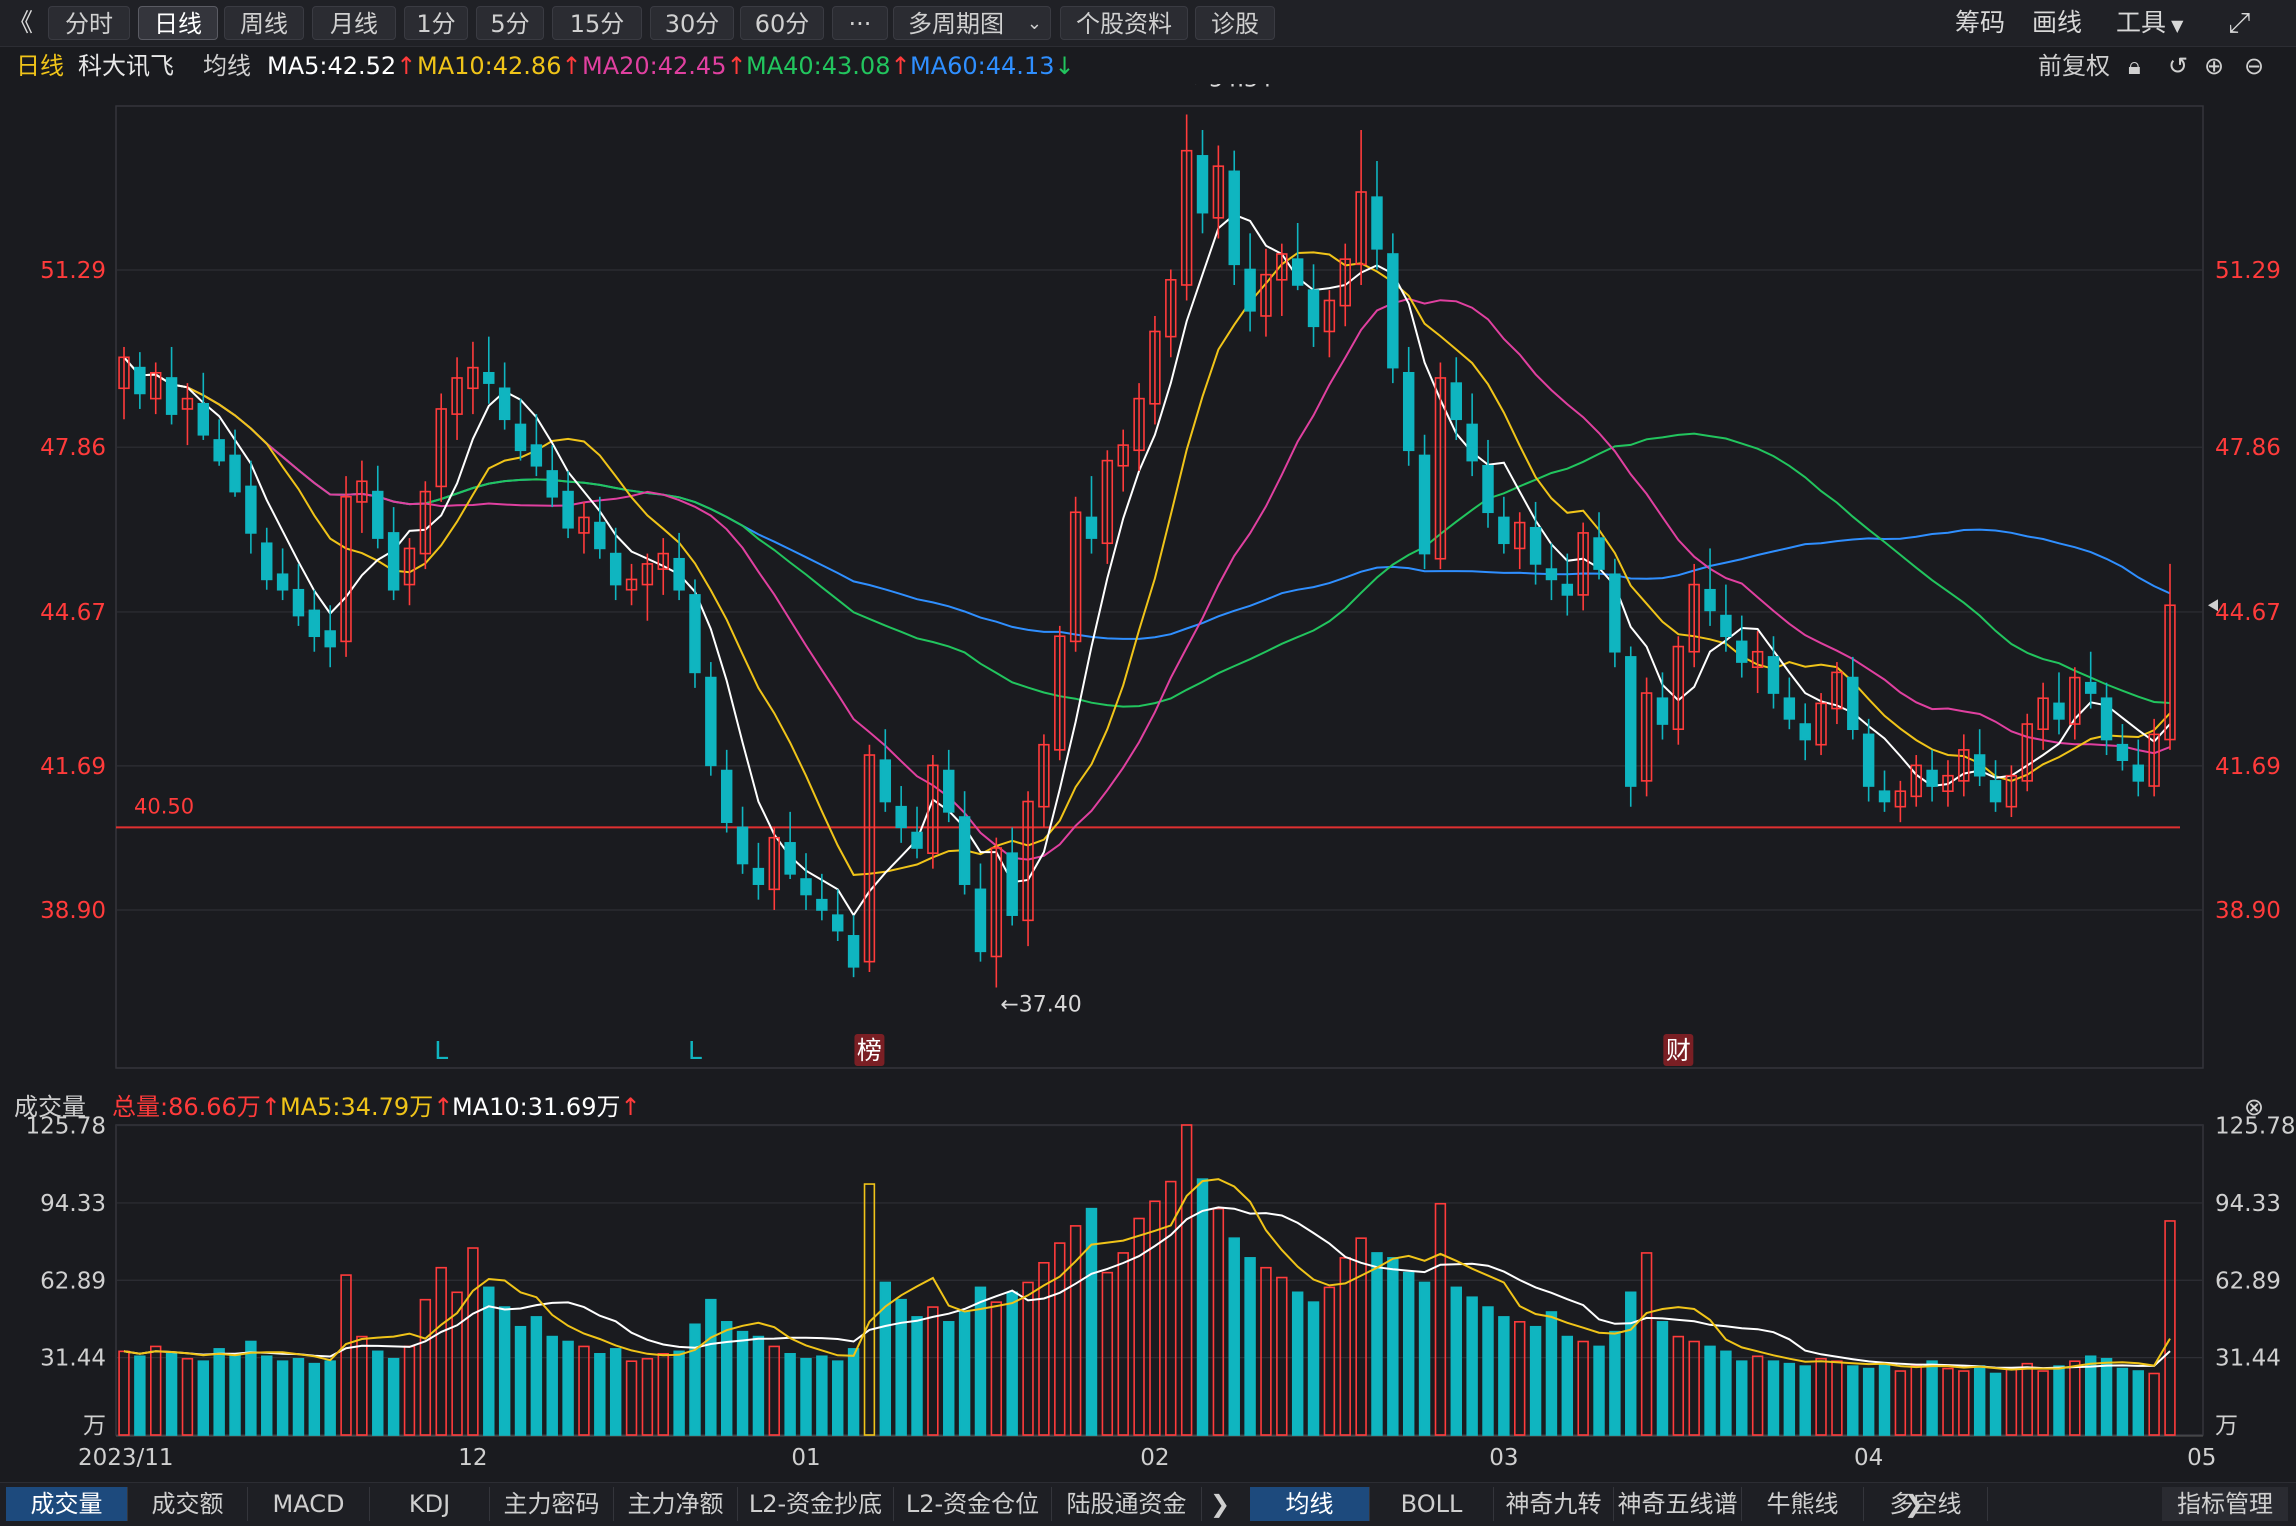 Image resolution: width=2296 pixels, height=1526 pixels. I want to click on tab-60min-button: 60分, so click(782, 23).